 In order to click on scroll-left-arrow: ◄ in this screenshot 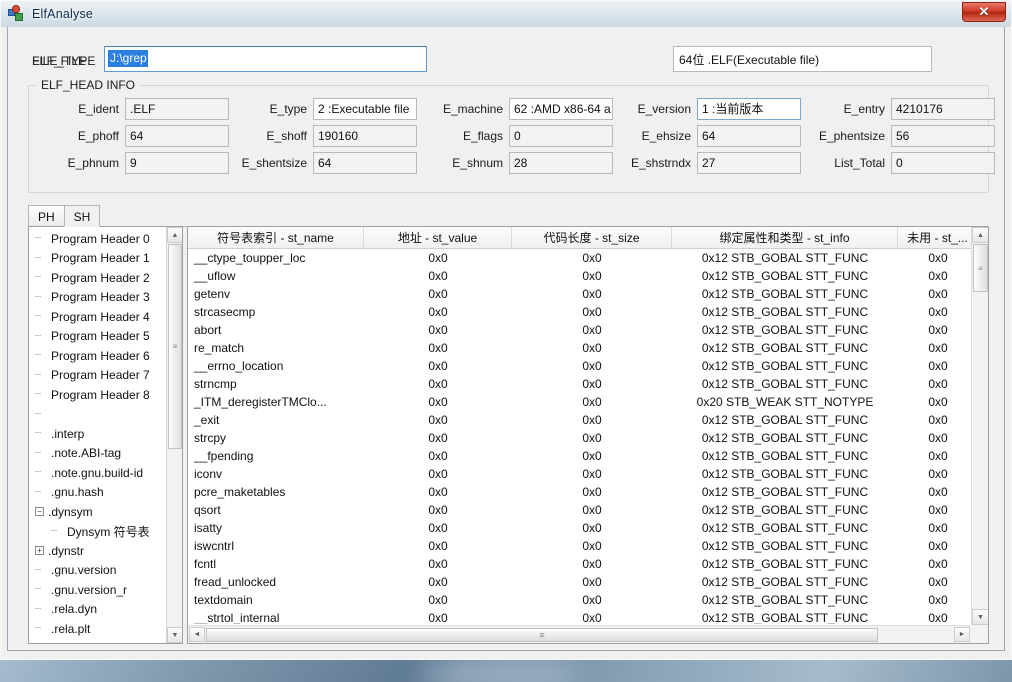, I will do `click(197, 634)`.